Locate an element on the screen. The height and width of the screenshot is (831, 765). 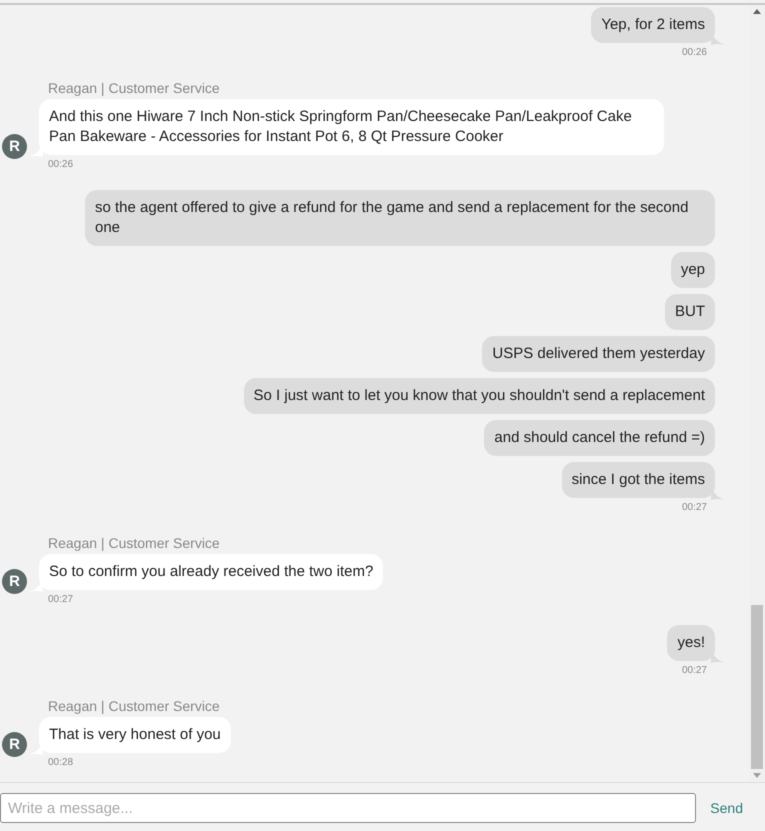
message-bubble: So I just want to let you know that you shouldn't send a replacement is located at coordinates (479, 396).